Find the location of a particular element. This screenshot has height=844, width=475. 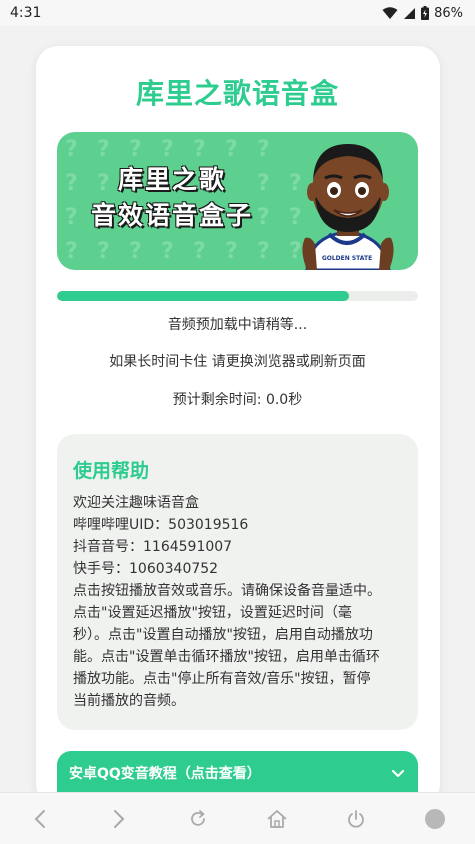

browser-toolbar is located at coordinates (237, 818).